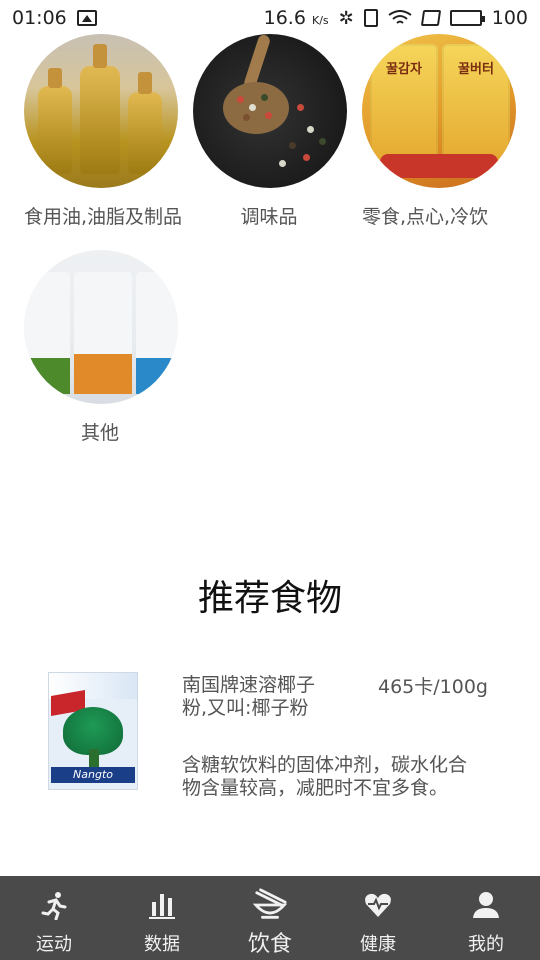 Image resolution: width=540 pixels, height=960 pixels. Describe the element at coordinates (325, 776) in the screenshot. I see `food-description: 含糖软饮料的固体冲剂，碳水化合物含量较高，减肥时不宜多食。` at that location.